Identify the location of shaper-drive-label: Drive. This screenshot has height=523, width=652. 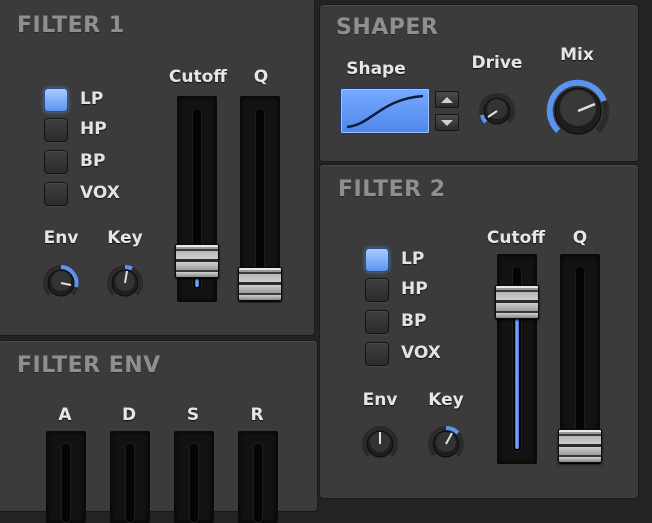
(497, 63).